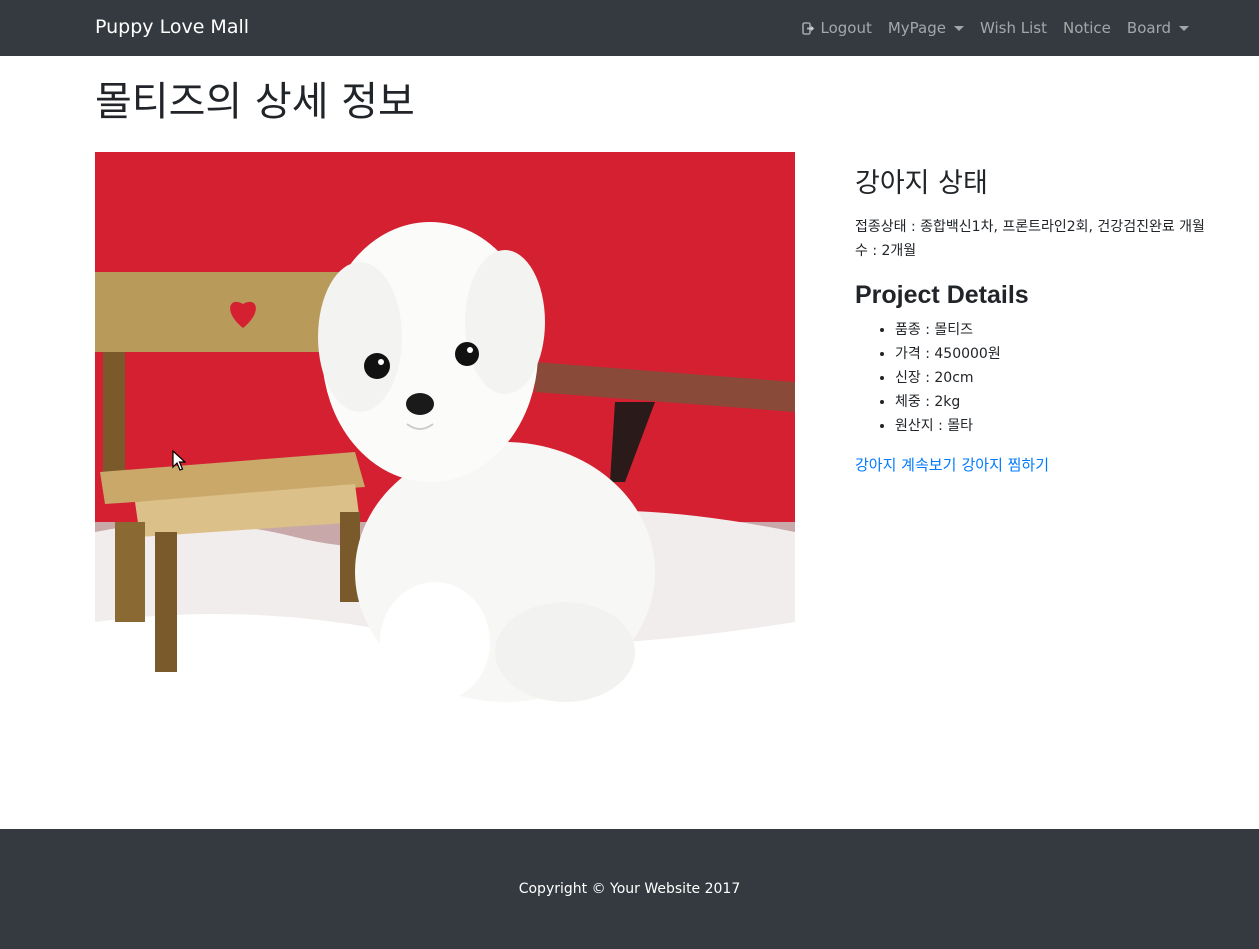  I want to click on nav-logout: Logout, so click(836, 28).